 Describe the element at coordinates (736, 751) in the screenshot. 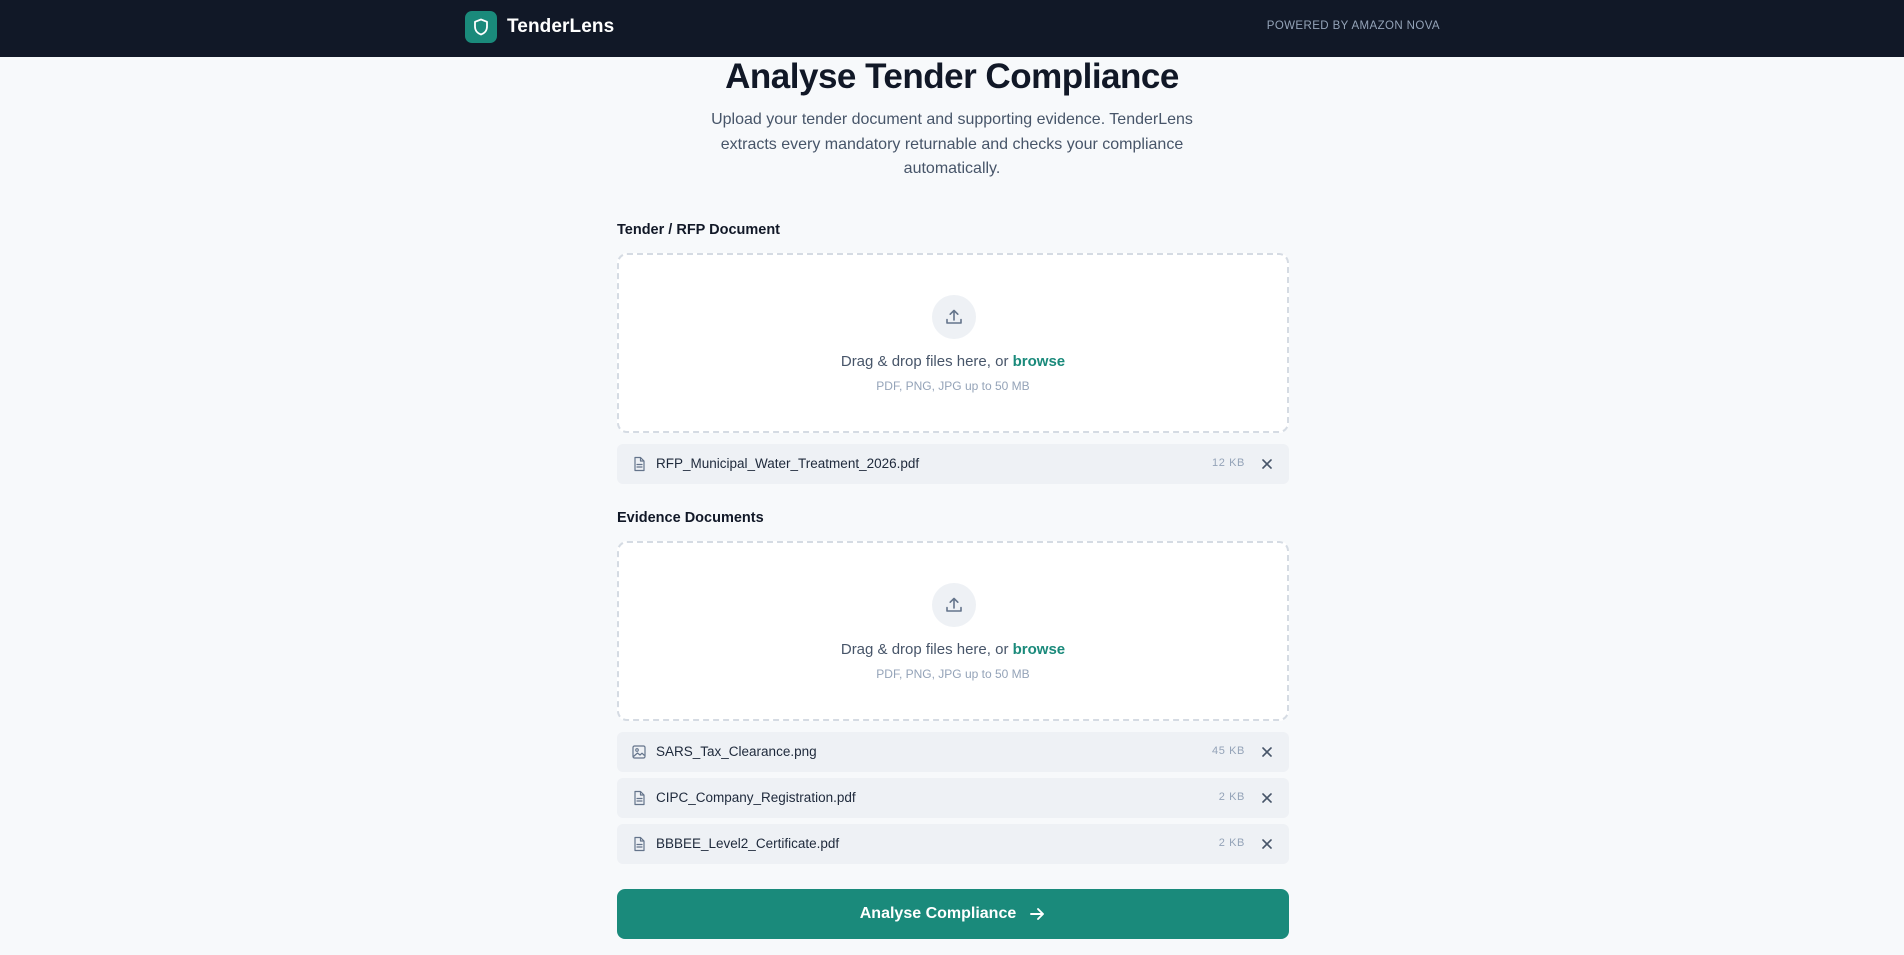

I see `file-name: SARS_Tax_Clearance.png` at that location.